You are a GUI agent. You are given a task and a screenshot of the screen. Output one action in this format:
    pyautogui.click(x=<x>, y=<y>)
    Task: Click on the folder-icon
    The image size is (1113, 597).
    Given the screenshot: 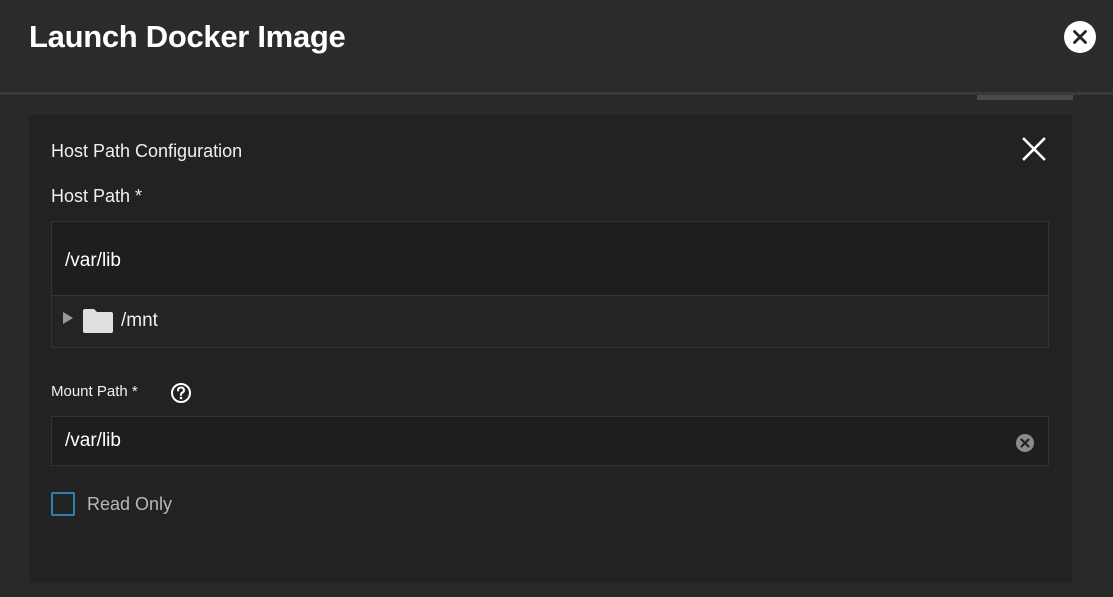 What is the action you would take?
    pyautogui.click(x=98, y=321)
    